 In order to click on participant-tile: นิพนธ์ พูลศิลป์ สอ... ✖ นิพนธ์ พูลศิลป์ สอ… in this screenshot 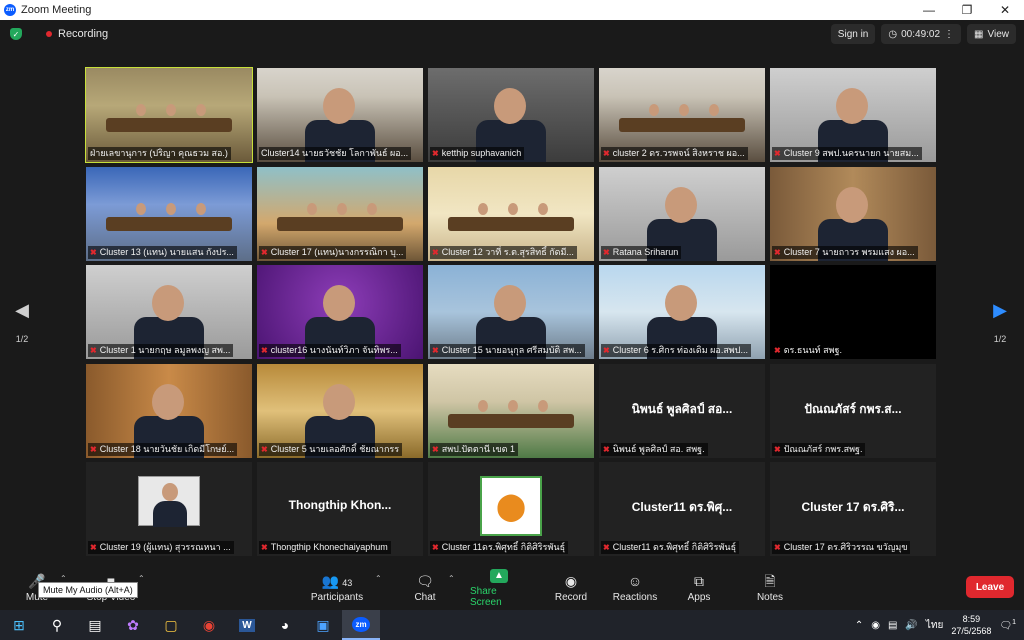, I will do `click(682, 411)`.